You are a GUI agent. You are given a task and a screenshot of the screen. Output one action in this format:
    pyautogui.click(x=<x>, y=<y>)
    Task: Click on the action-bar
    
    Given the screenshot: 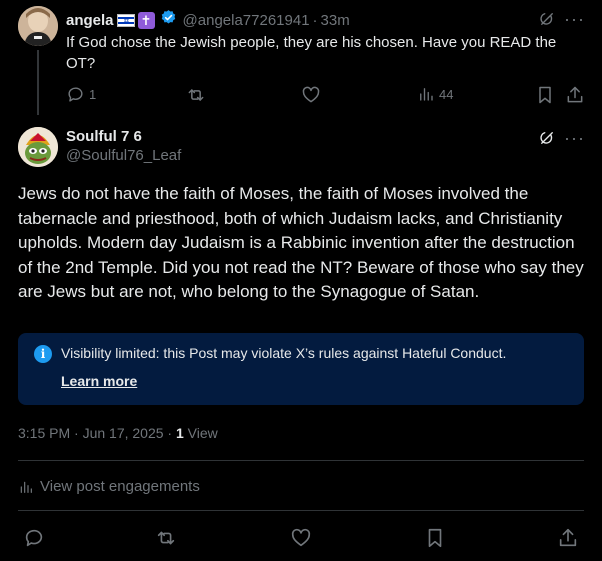 What is the action you would take?
    pyautogui.click(x=301, y=538)
    